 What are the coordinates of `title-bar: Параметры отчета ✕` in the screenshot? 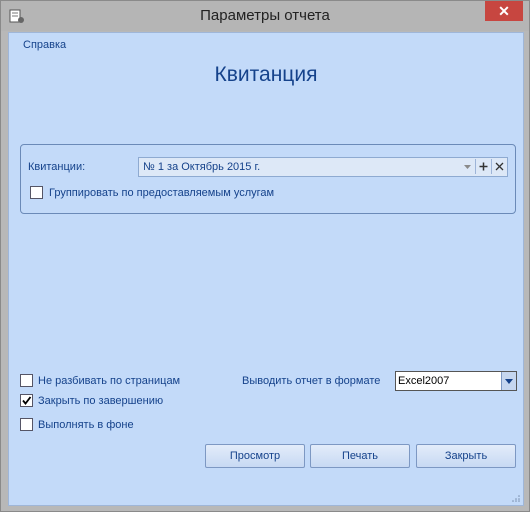 It's located at (265, 16).